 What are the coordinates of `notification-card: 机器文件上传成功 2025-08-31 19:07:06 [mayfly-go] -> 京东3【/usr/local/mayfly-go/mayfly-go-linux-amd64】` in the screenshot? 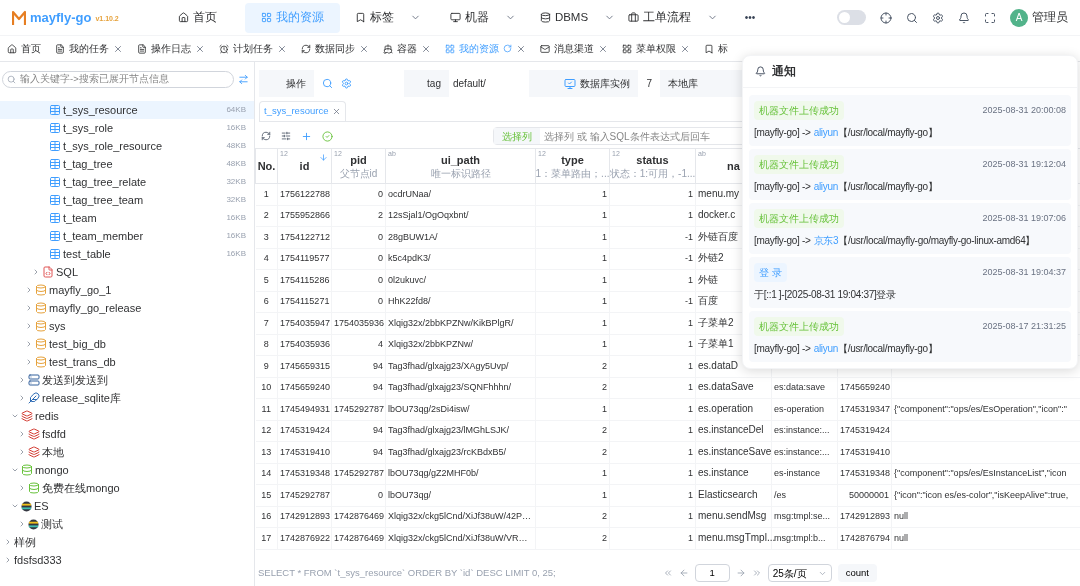 It's located at (910, 228).